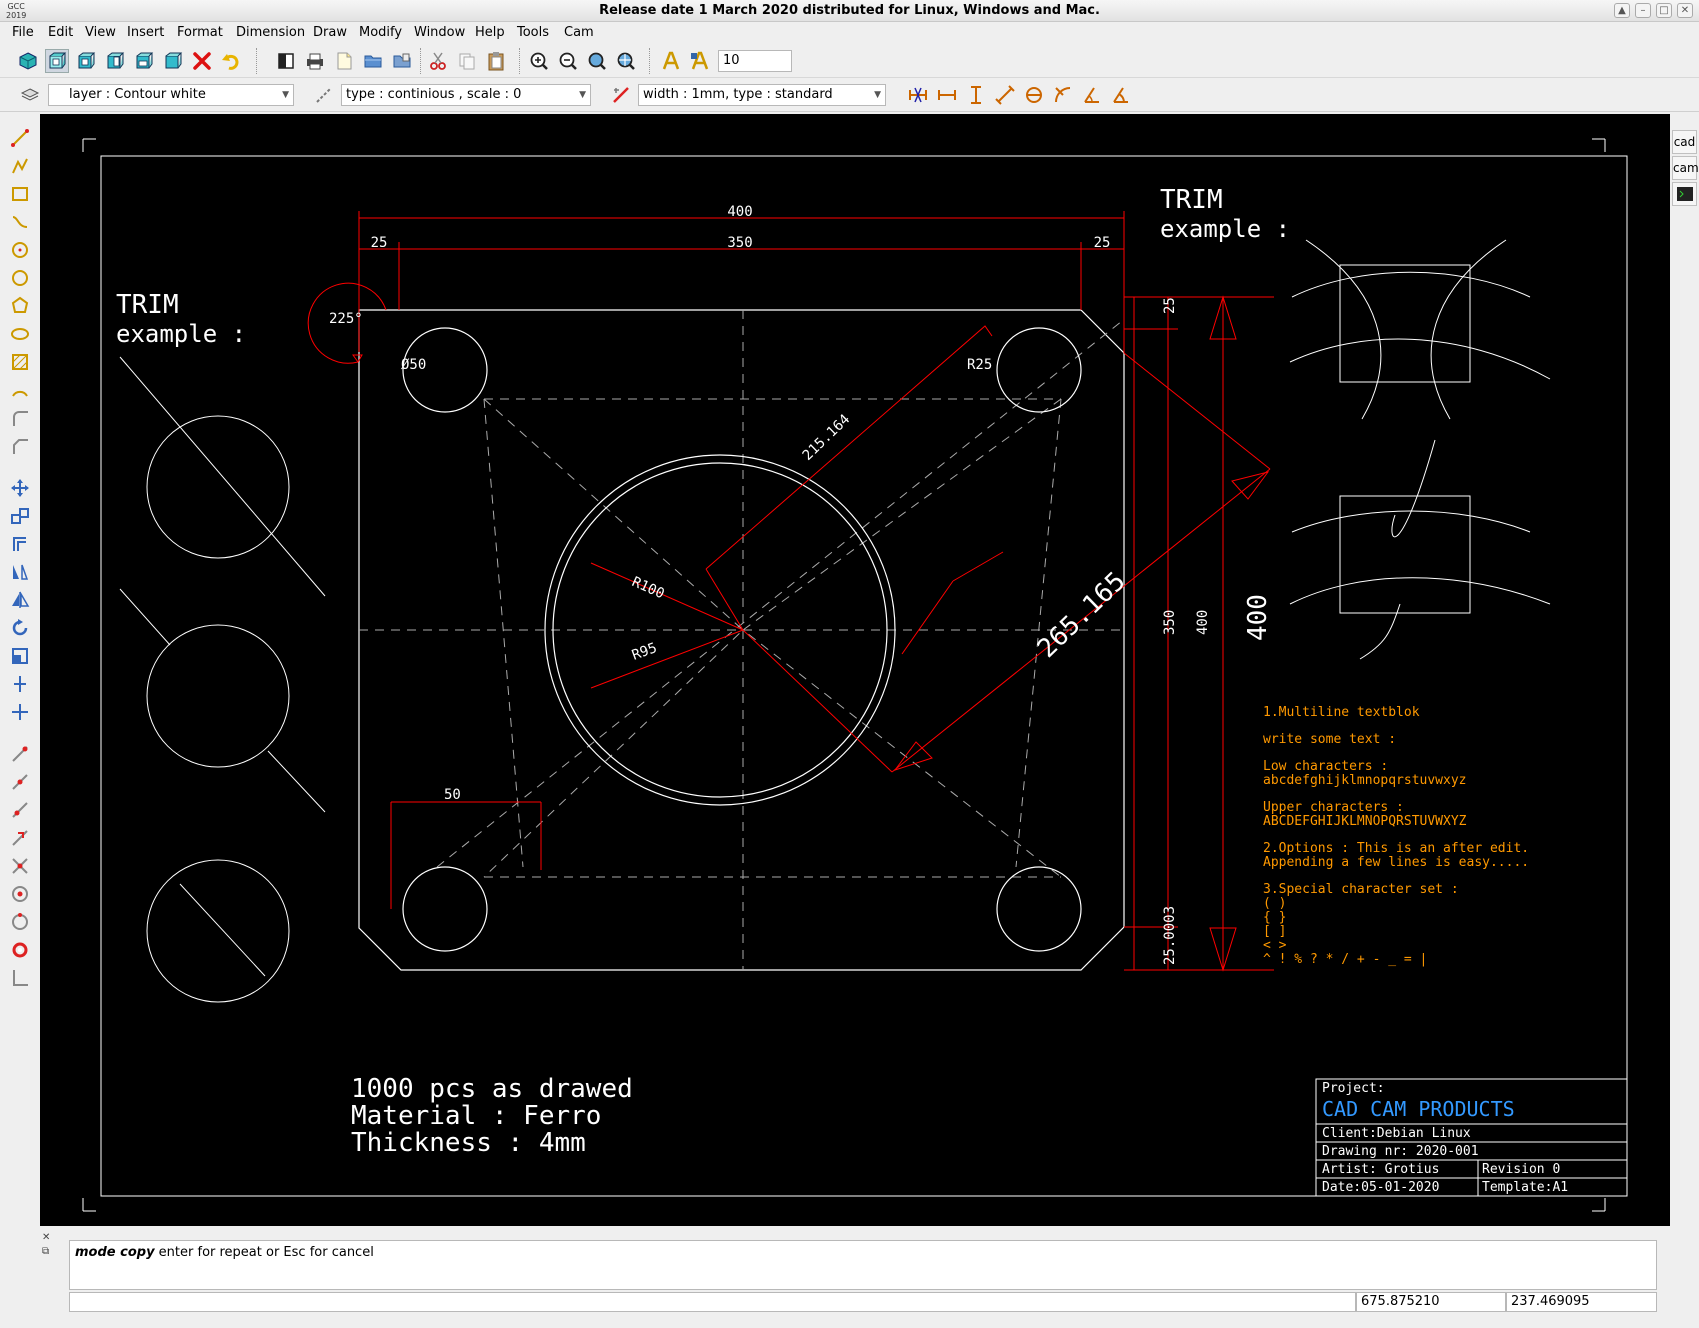 The height and width of the screenshot is (1328, 1699). I want to click on undo-icon, so click(231, 61).